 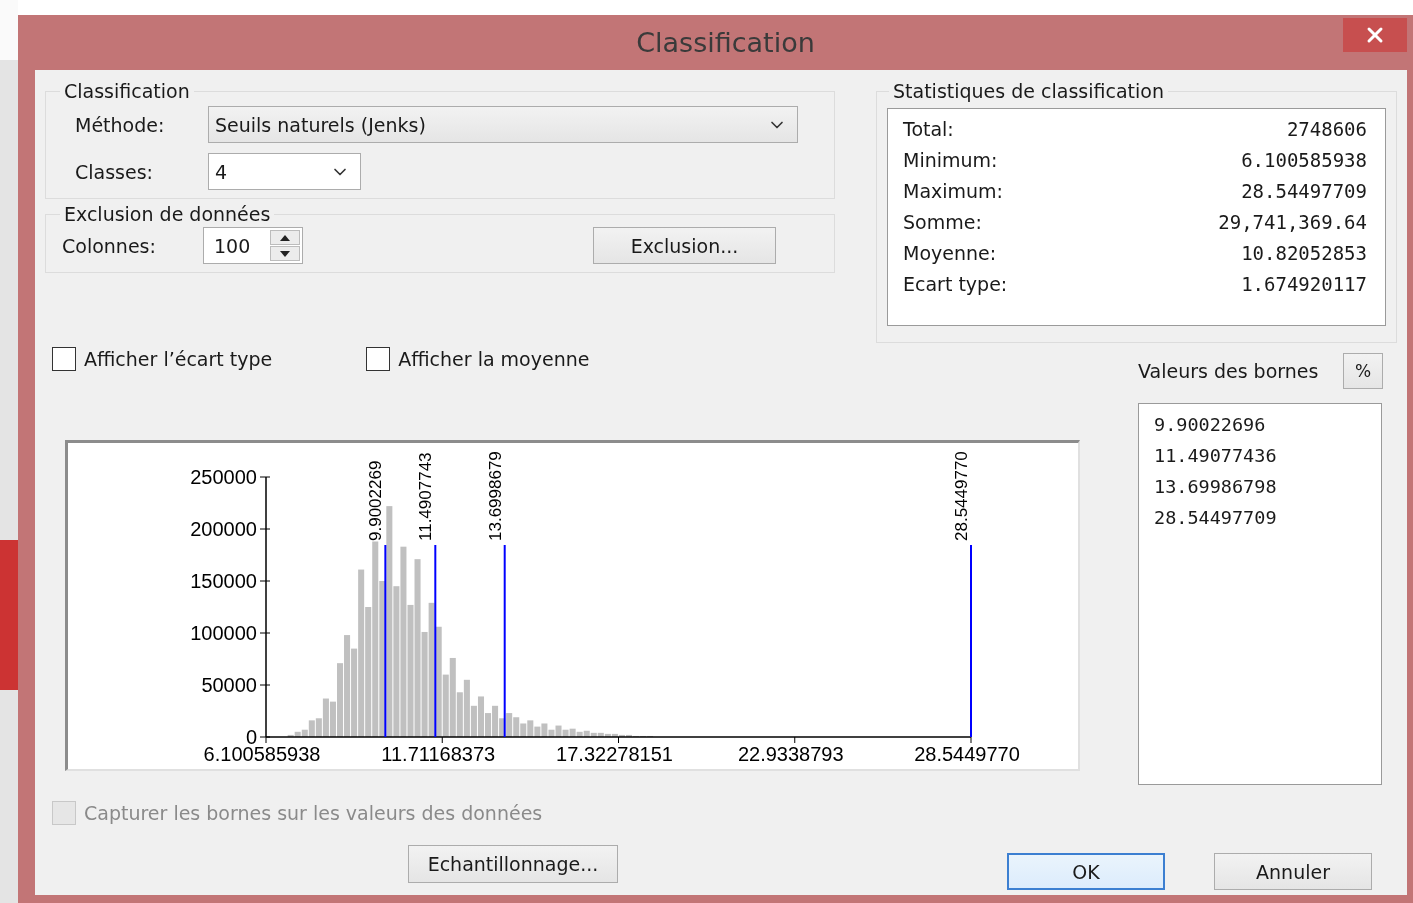 I want to click on columns-value: 100, so click(x=232, y=246).